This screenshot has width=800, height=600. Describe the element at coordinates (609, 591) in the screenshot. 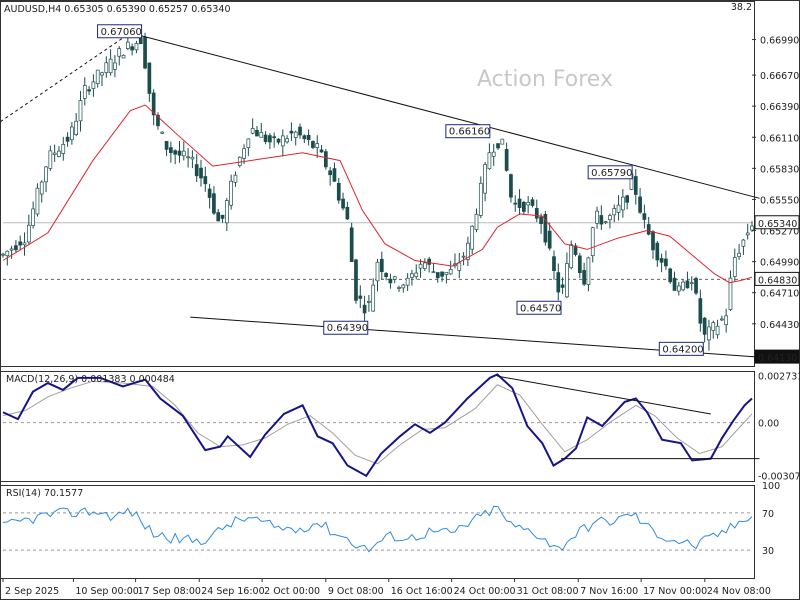

I see `x-tick-label: 7 Nov 16:00` at that location.